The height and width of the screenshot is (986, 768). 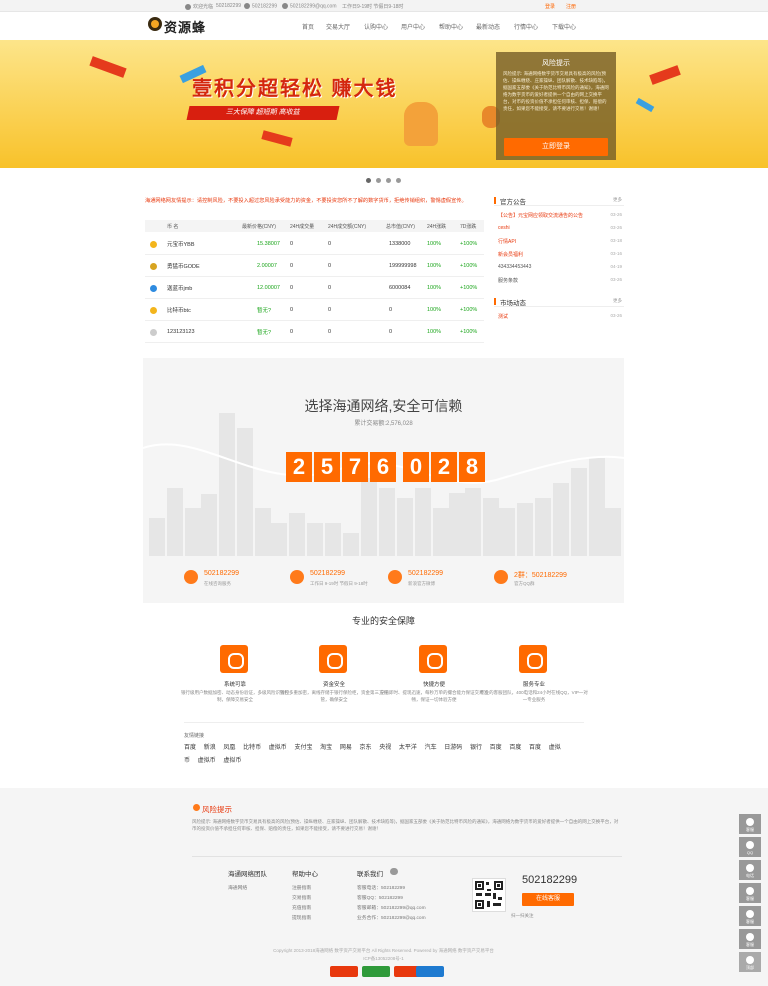 I want to click on support-icon, so click(x=750, y=914).